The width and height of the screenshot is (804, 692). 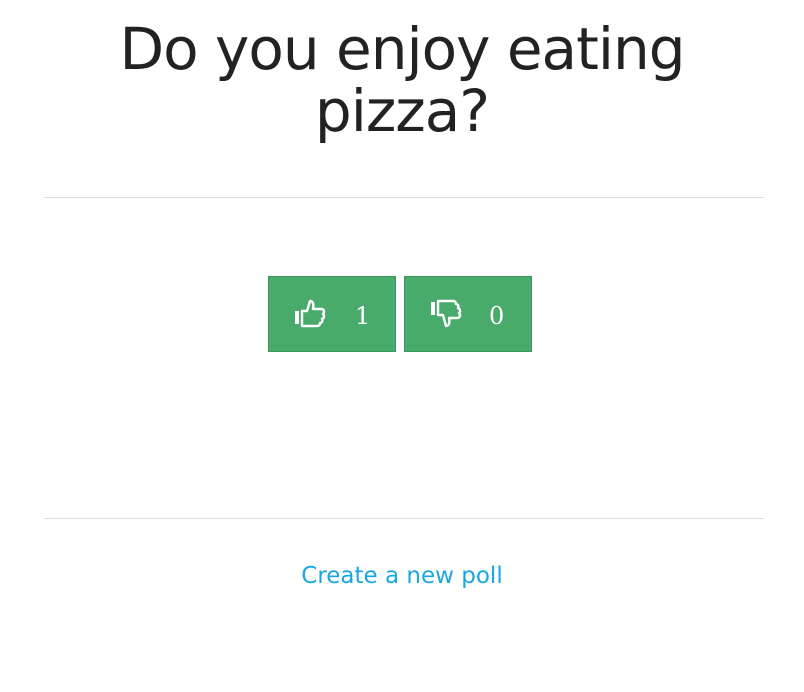 I want to click on divider-top, so click(x=404, y=197).